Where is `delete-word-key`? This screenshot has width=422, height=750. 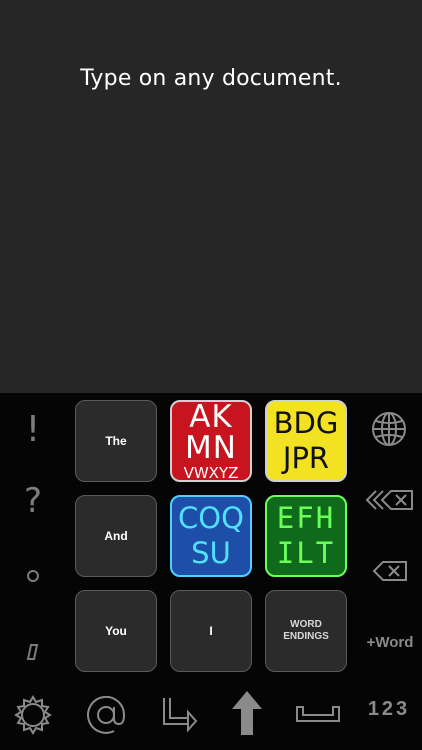 delete-word-key is located at coordinates (389, 500).